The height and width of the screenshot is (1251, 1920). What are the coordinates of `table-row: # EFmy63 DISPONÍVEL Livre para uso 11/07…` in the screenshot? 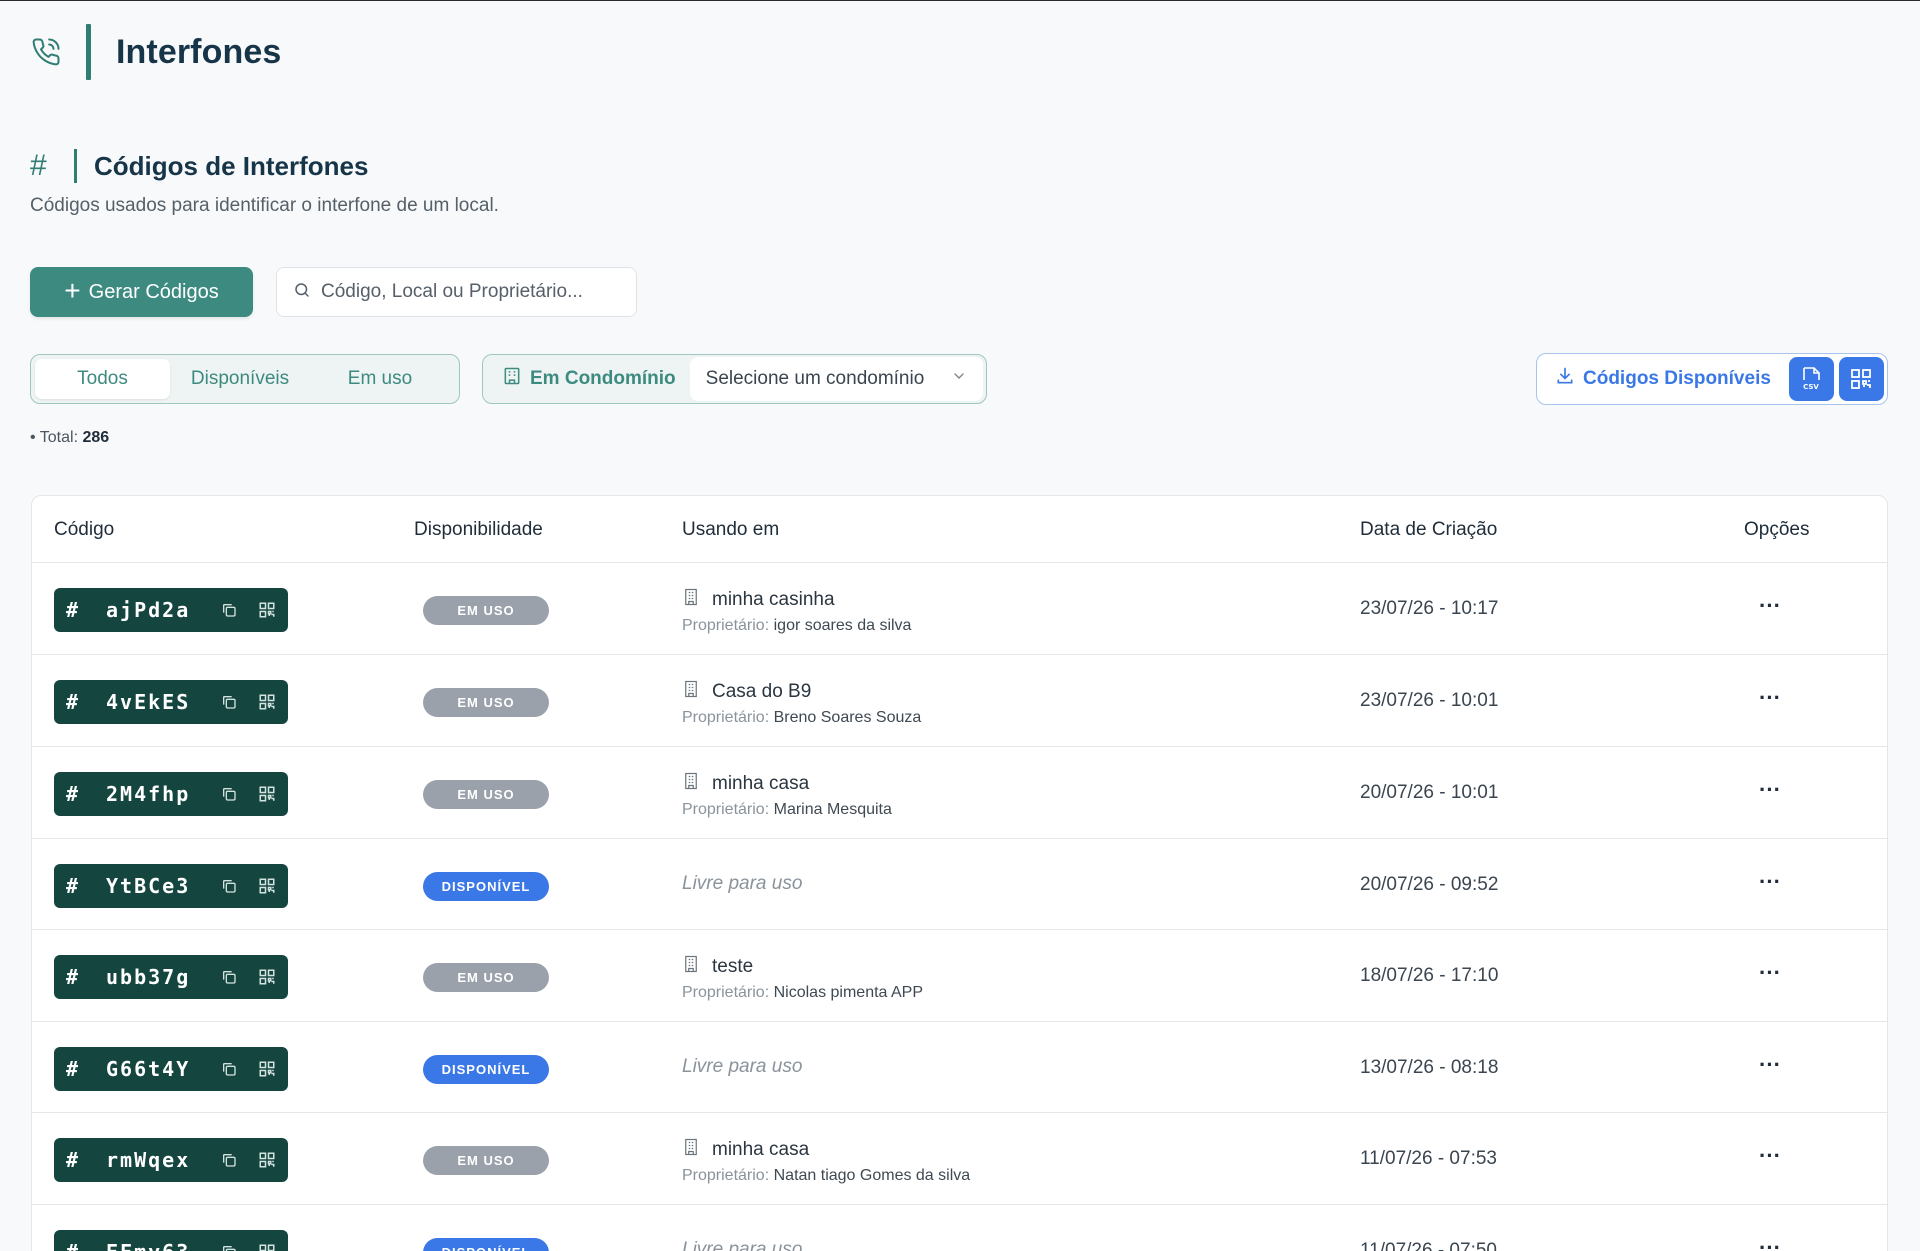 It's located at (959, 1228).